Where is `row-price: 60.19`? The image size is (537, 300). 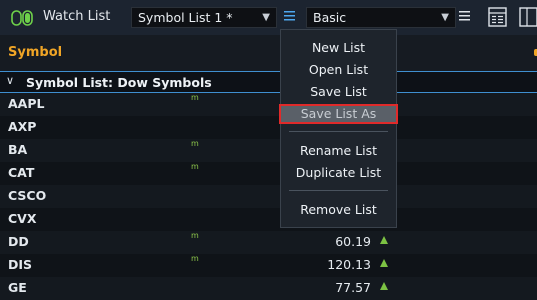
row-price: 60.19 is located at coordinates (353, 241).